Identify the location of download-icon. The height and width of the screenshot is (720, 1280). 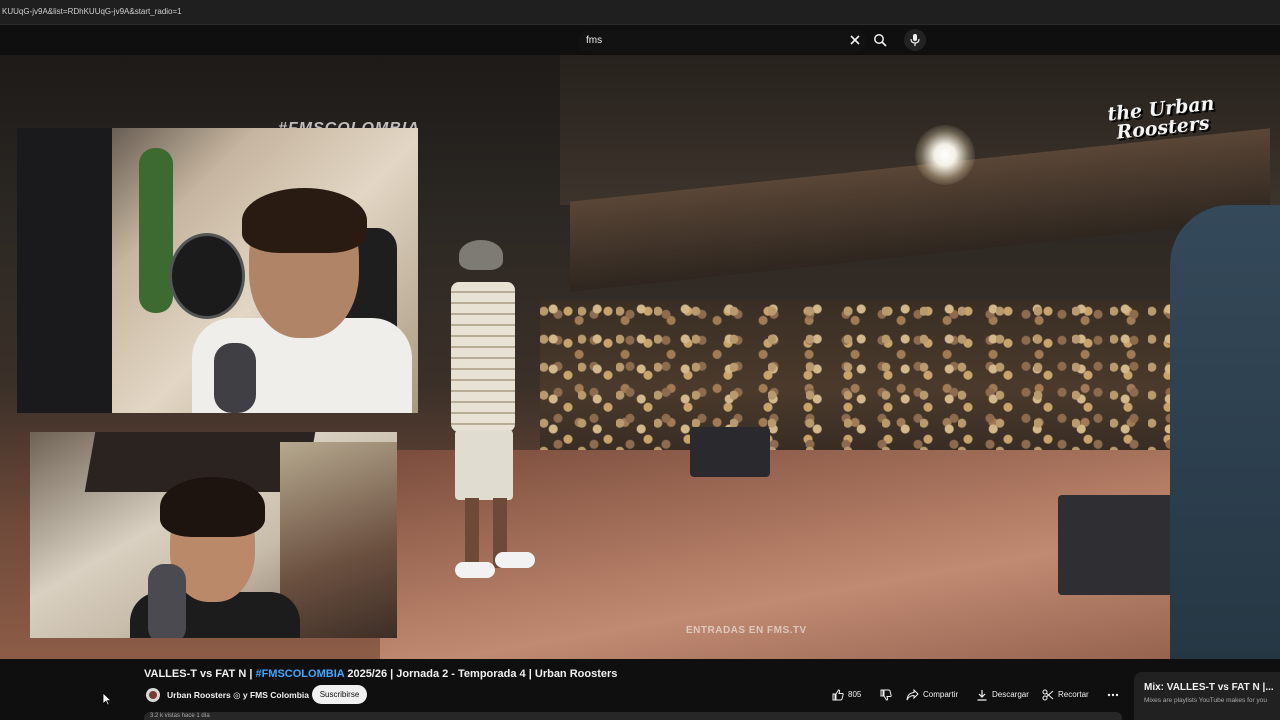
(982, 695).